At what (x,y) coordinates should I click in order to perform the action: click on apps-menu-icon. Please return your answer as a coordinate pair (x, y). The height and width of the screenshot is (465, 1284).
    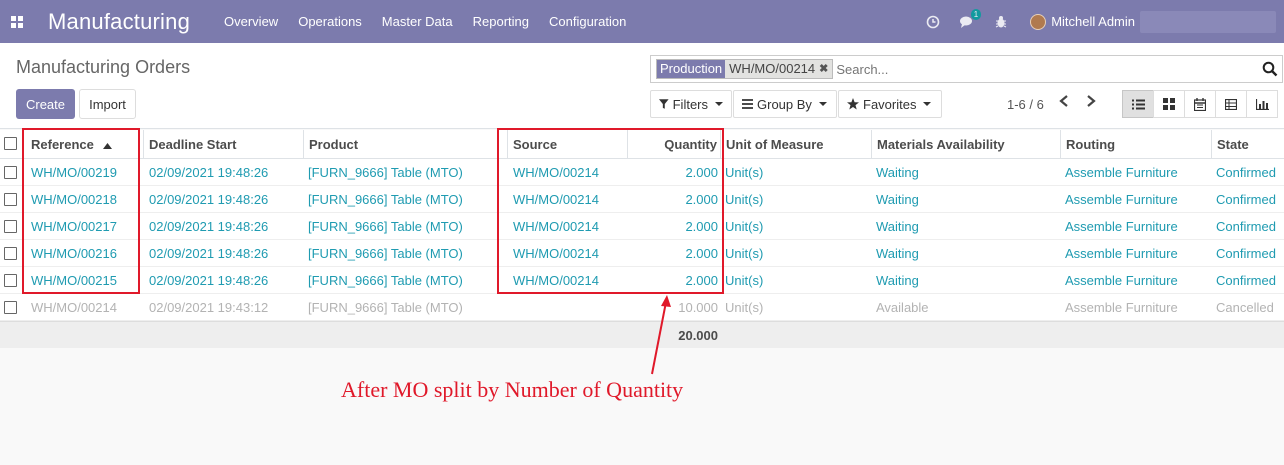
    Looking at the image, I should click on (17, 21).